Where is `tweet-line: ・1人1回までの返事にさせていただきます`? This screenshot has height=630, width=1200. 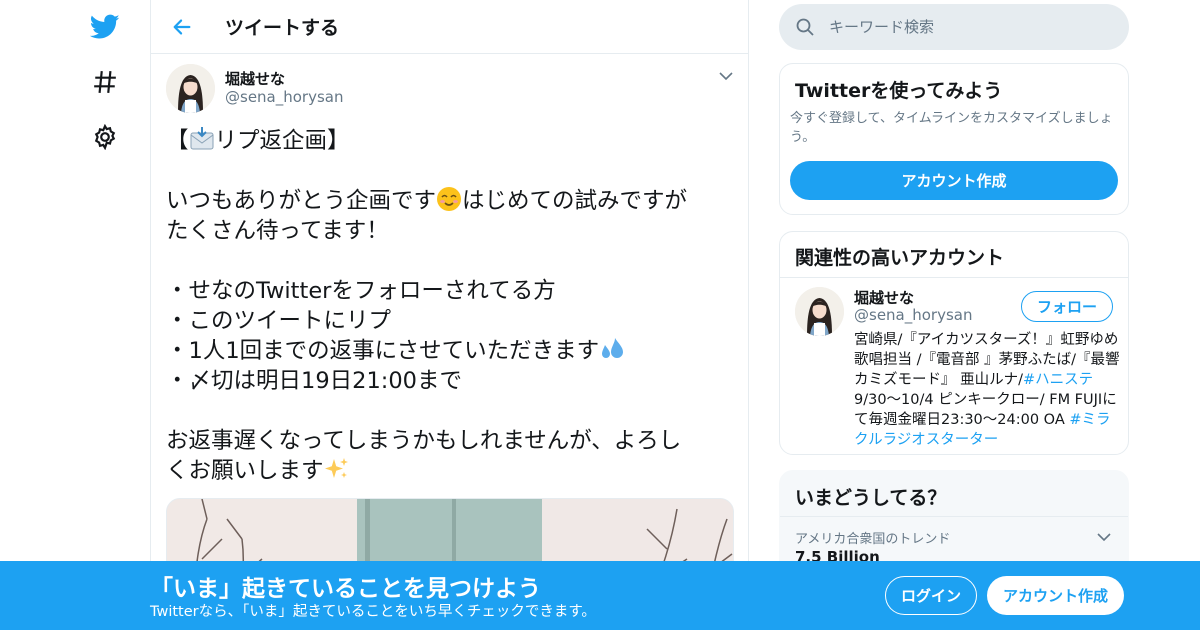 tweet-line: ・1人1回までの返事にさせていただきます is located at coordinates (383, 351).